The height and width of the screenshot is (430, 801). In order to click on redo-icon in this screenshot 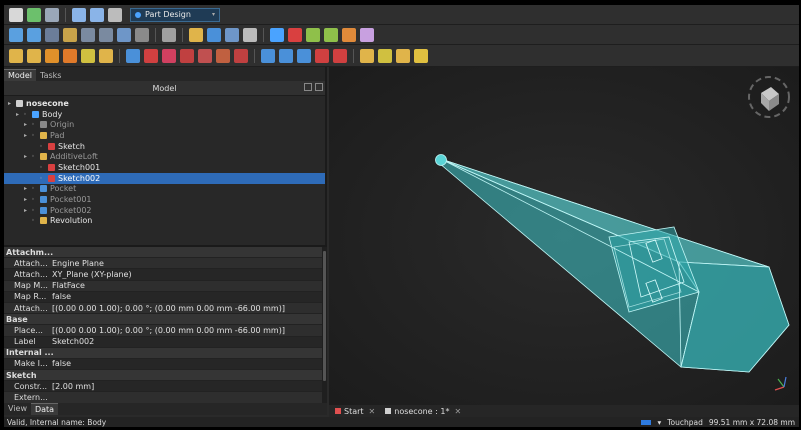, I will do `click(97, 14)`.